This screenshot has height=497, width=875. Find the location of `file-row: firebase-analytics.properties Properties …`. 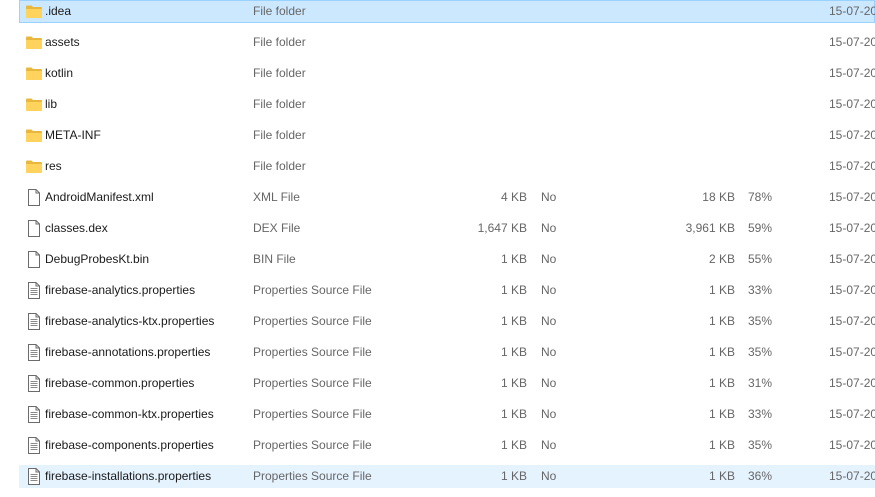

file-row: firebase-analytics.properties Properties … is located at coordinates (447, 290).